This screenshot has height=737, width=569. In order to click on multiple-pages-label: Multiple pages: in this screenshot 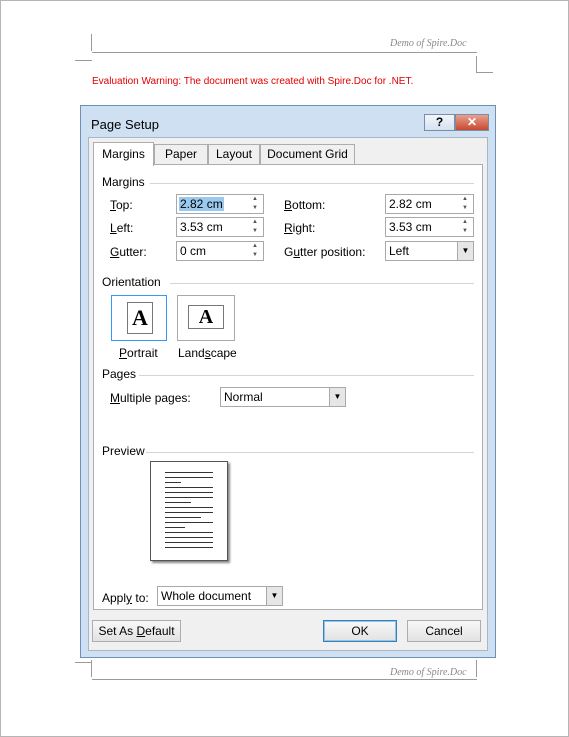, I will do `click(150, 398)`.